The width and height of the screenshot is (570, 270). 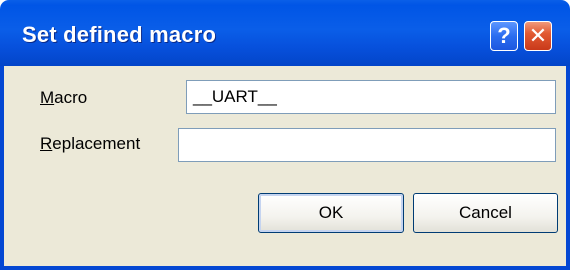 I want to click on close-button: ✕, so click(x=538, y=36).